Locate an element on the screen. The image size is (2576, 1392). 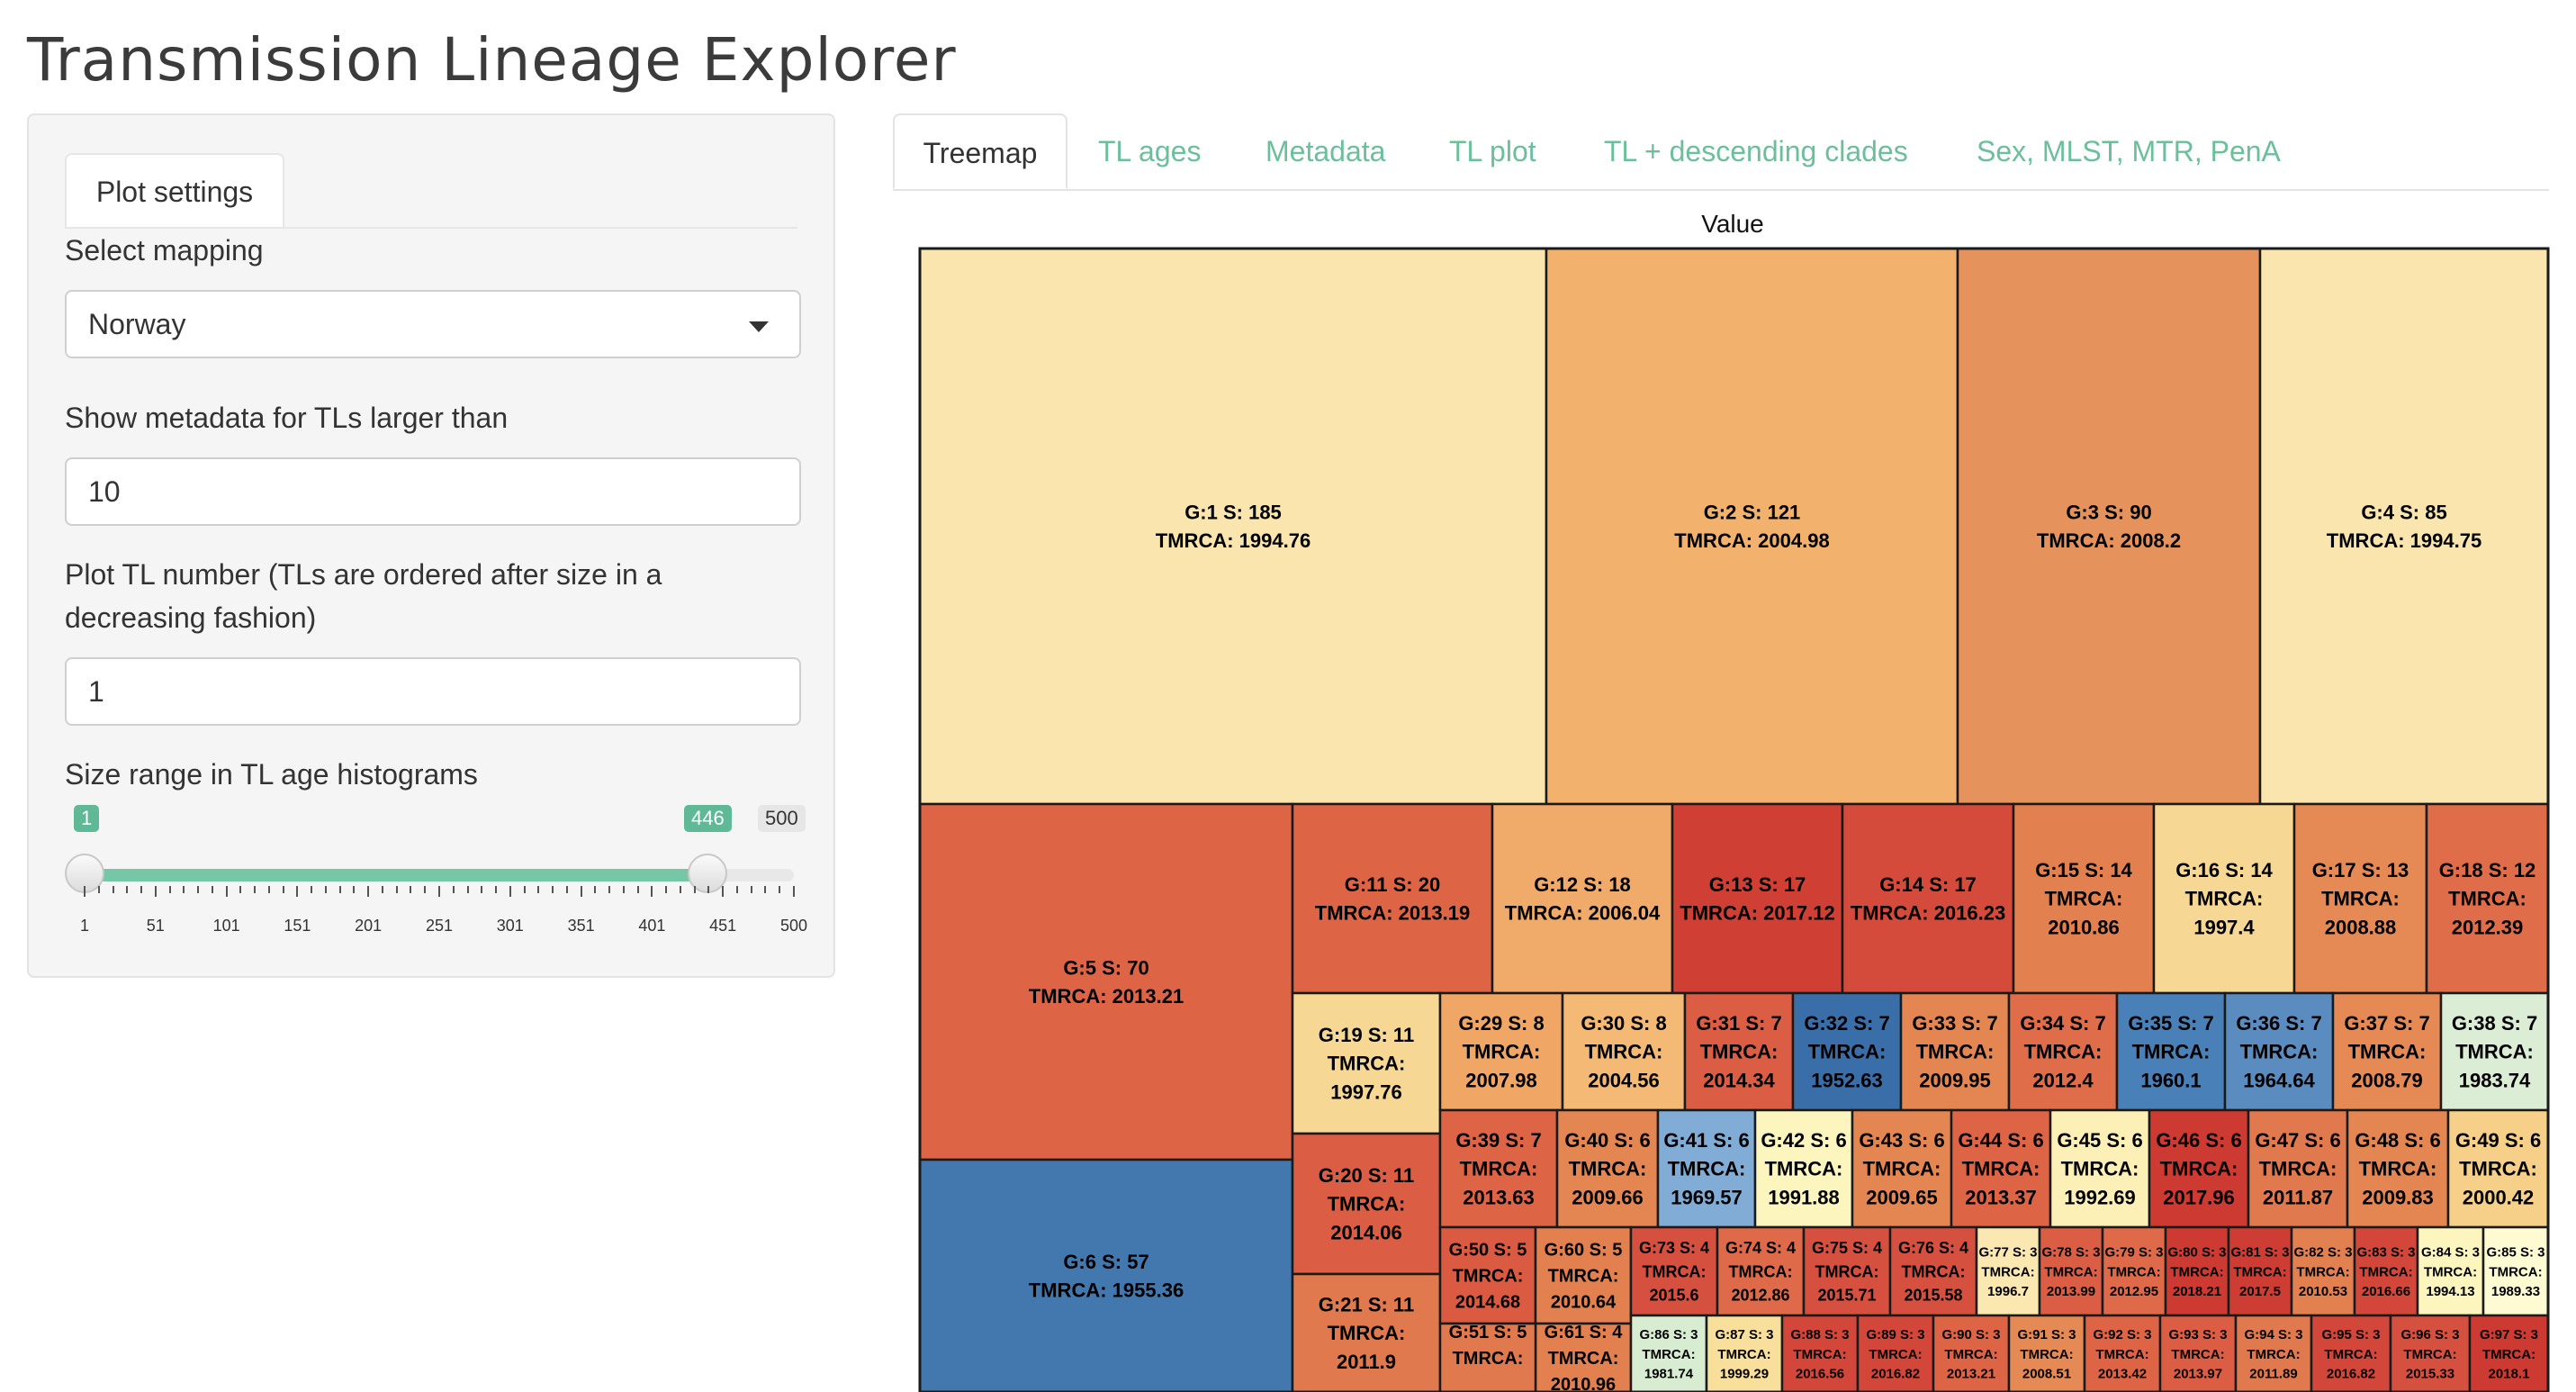
treemap-tile-tmrca: TMRCA: 1955.36 is located at coordinates (1106, 1290).